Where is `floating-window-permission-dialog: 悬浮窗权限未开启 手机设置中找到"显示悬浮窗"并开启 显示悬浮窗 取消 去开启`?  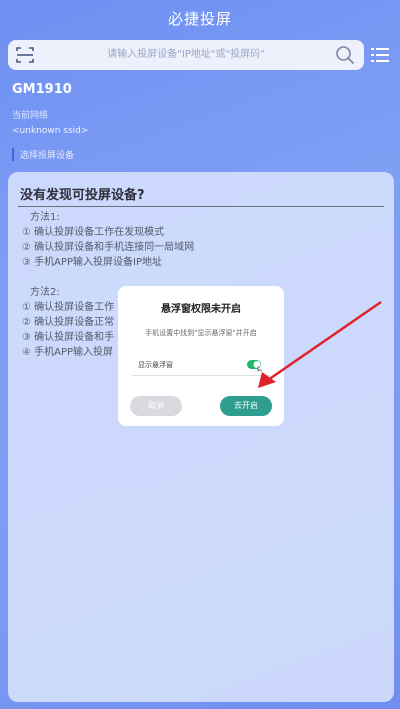
floating-window-permission-dialog: 悬浮窗权限未开启 手机设置中找到"显示悬浮窗"并开启 显示悬浮窗 取消 去开启 is located at coordinates (201, 356).